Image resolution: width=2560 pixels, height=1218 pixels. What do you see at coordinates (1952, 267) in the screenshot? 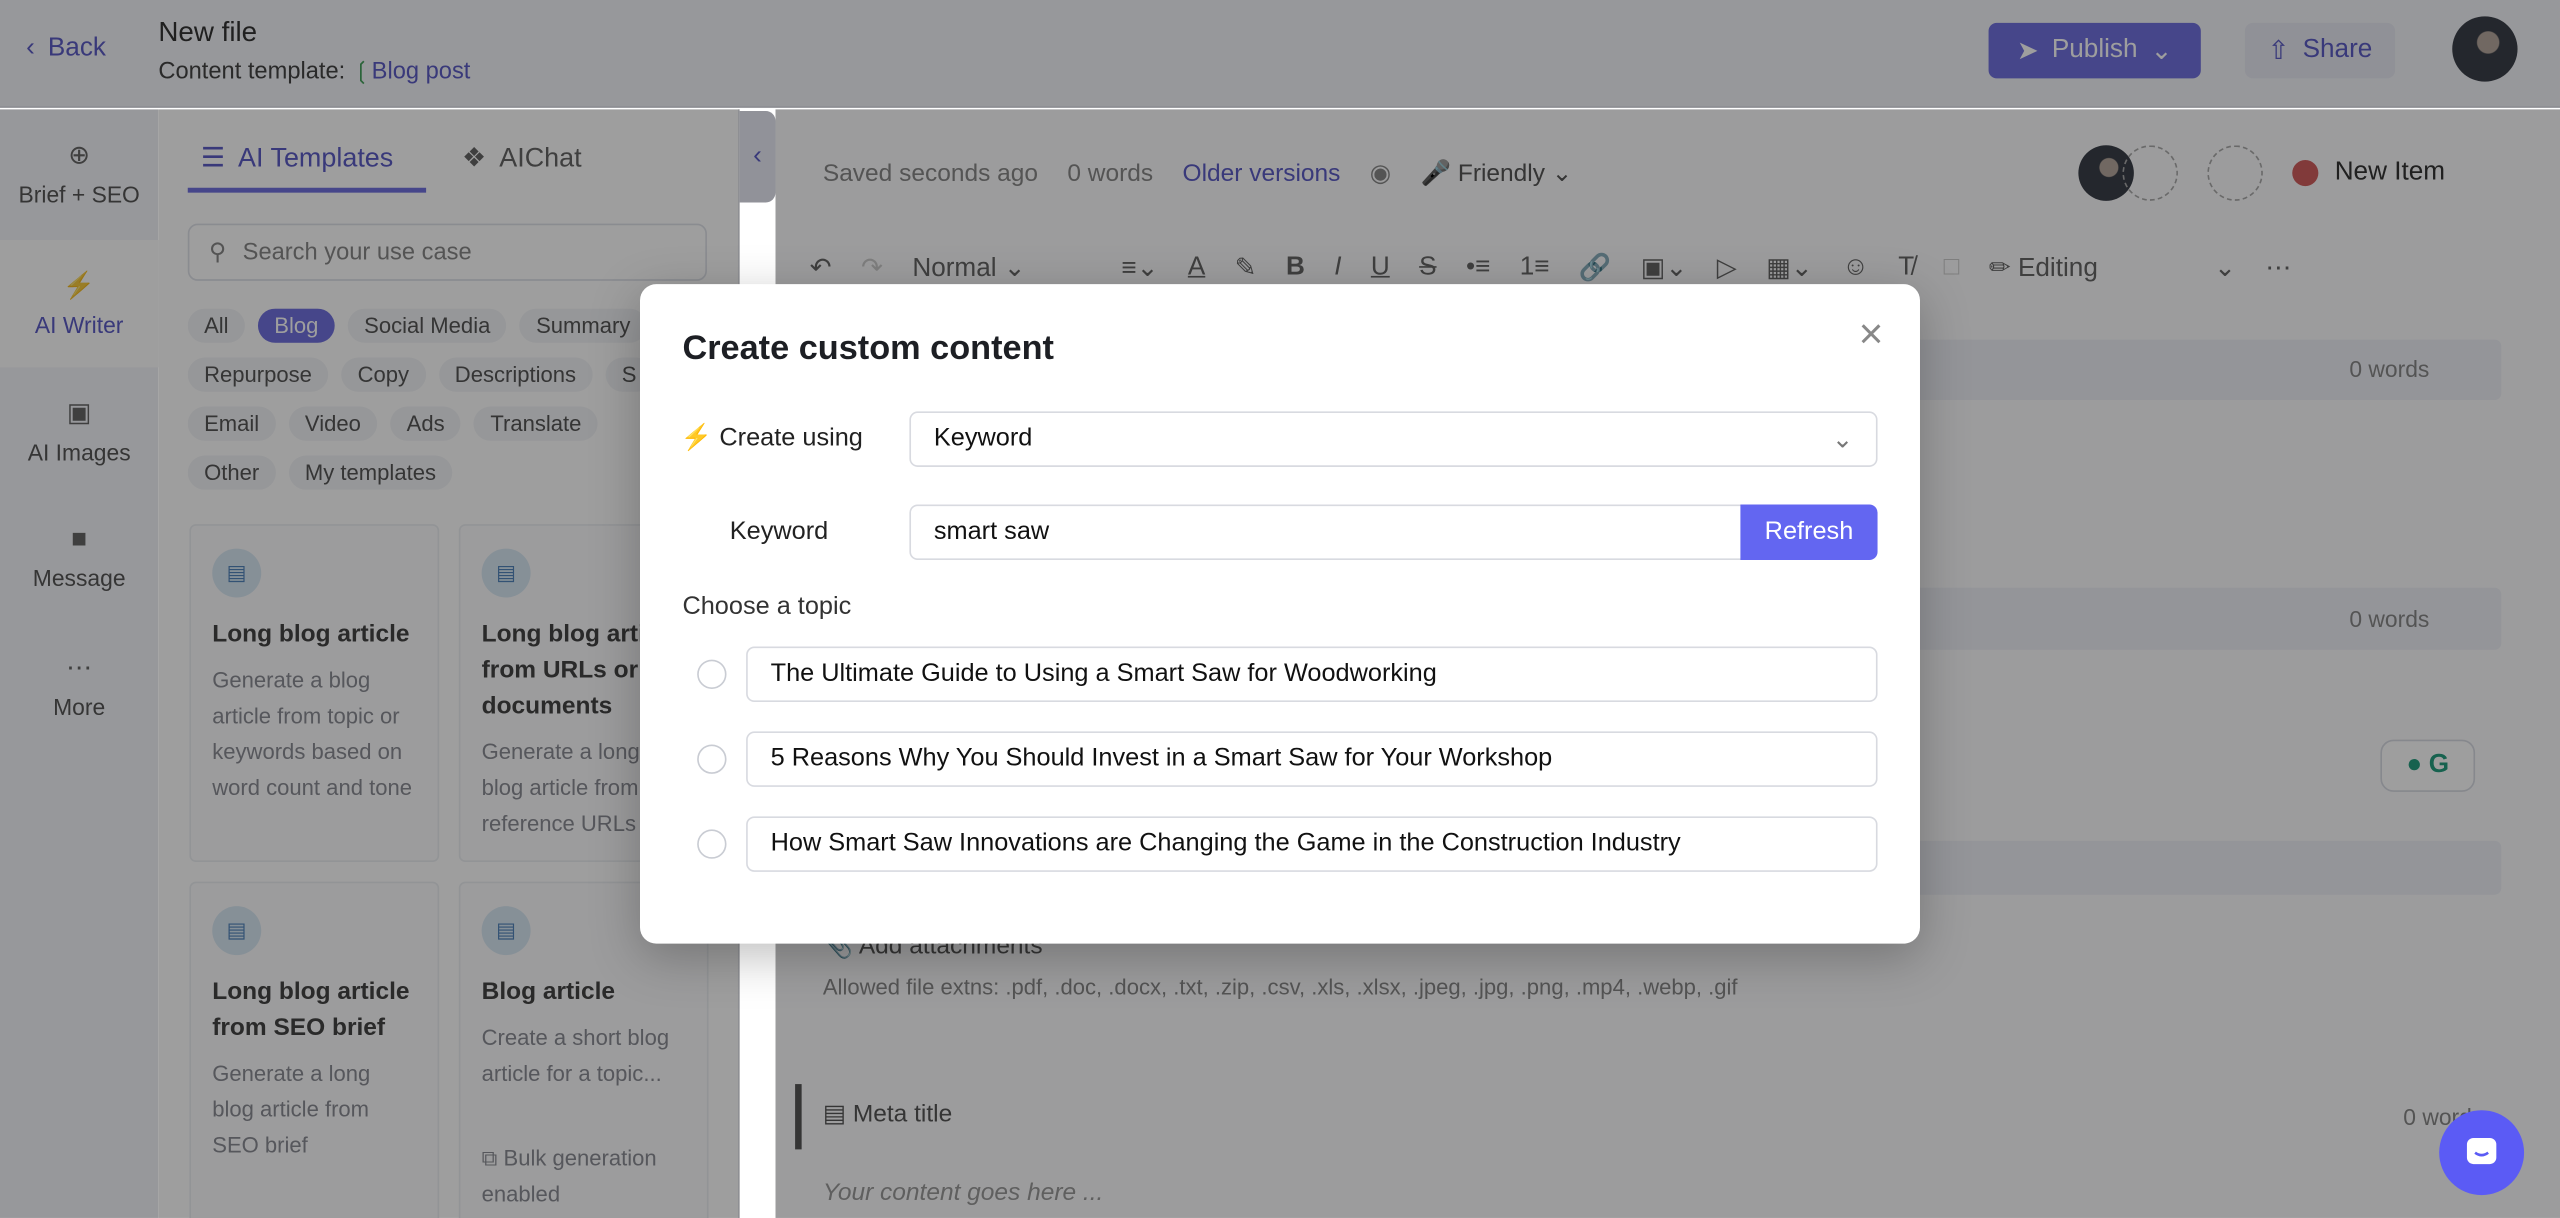
I see `comment-icon: □` at bounding box center [1952, 267].